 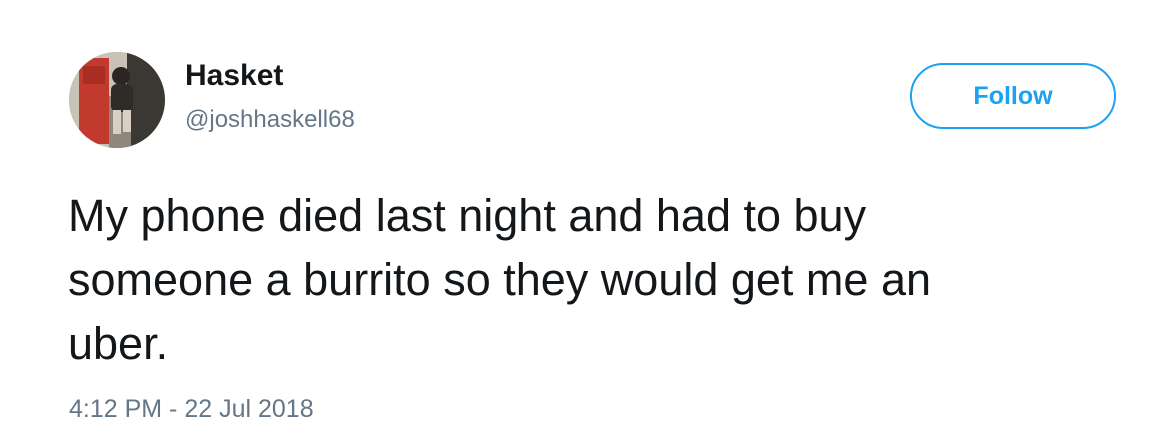 I want to click on avatar-photo-icon, so click(x=117, y=100).